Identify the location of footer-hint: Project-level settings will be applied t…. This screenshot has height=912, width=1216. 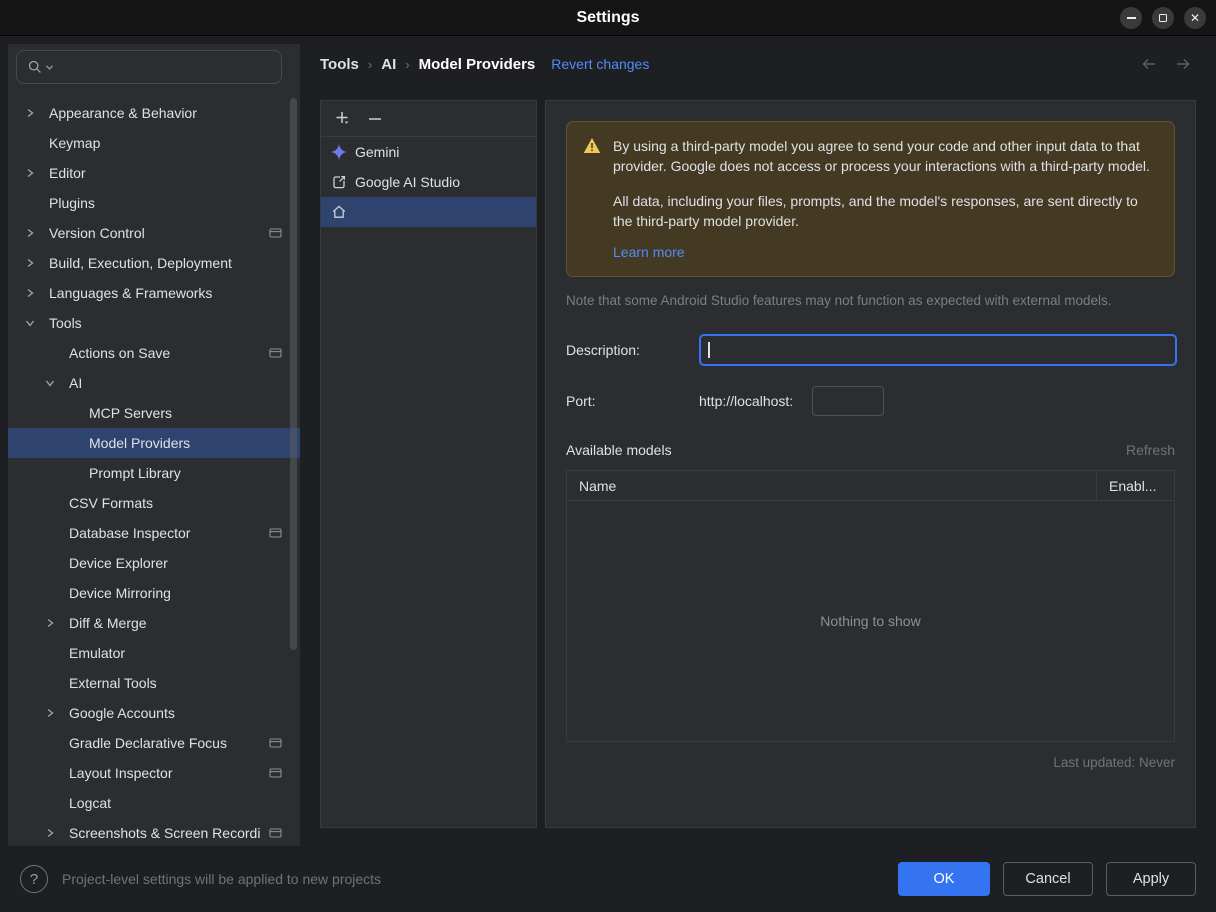
(222, 879).